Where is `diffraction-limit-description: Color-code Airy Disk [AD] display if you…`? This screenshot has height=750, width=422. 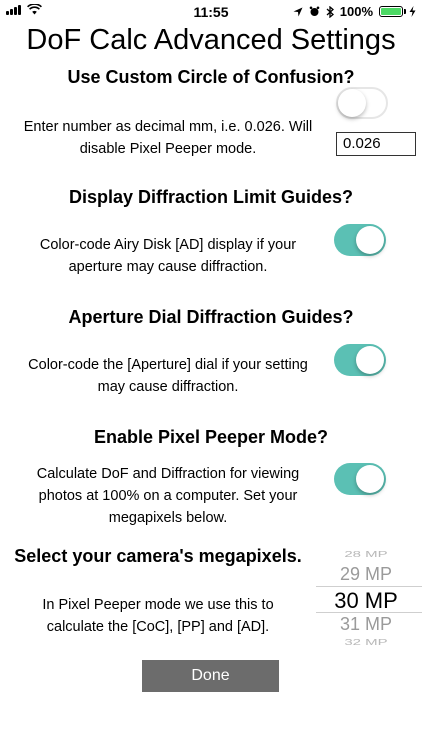
diffraction-limit-description: Color-code Airy Disk [AD] display if you… is located at coordinates (168, 256).